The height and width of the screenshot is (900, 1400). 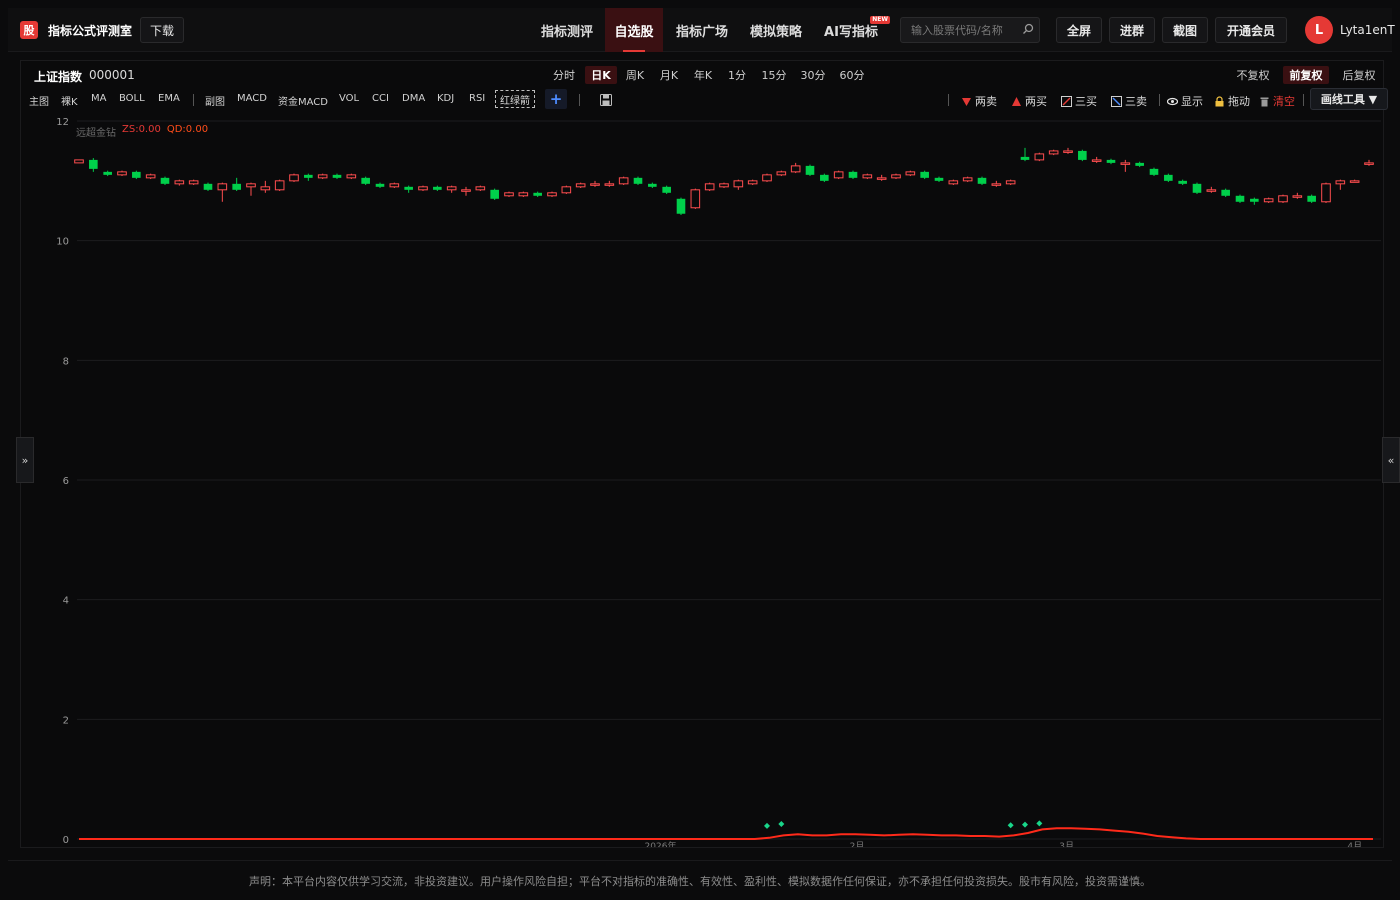 What do you see at coordinates (132, 98) in the screenshot?
I see `indicator-boll: BOLL` at bounding box center [132, 98].